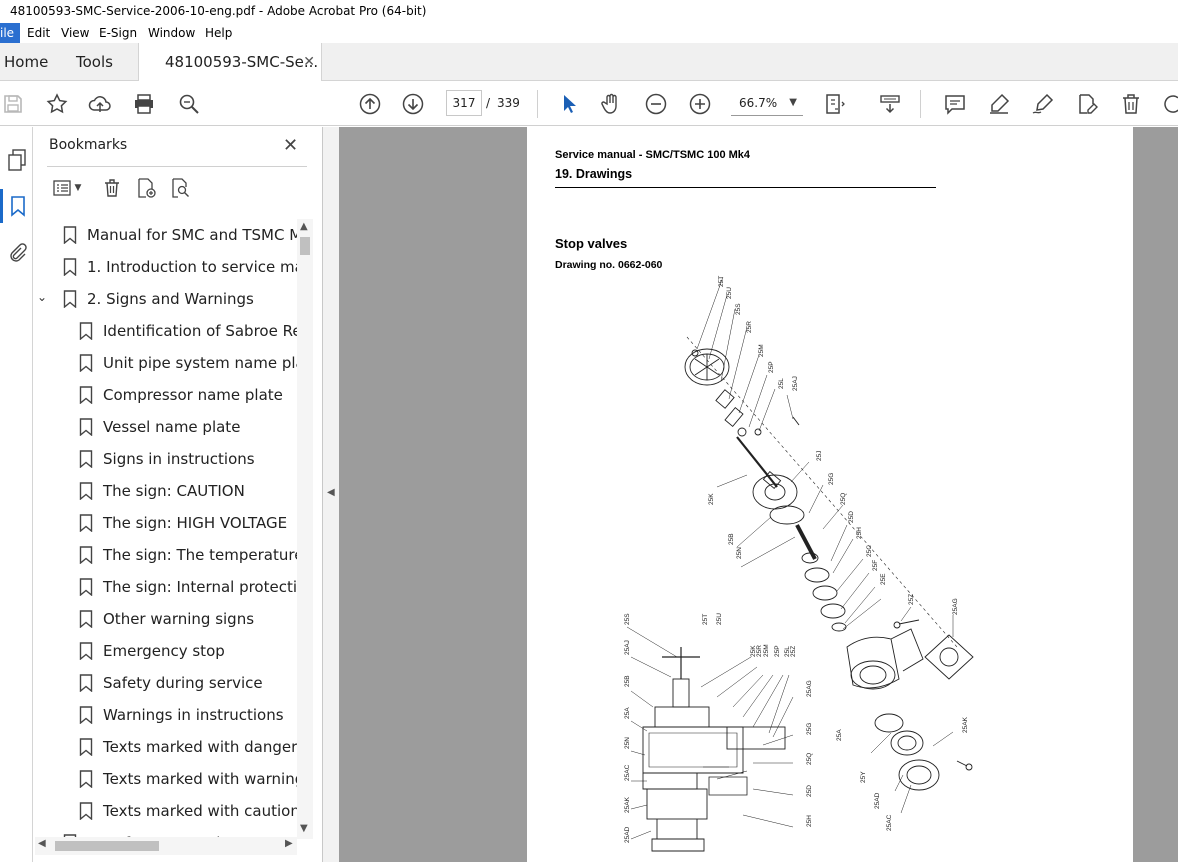 Image resolution: width=1178 pixels, height=862 pixels. What do you see at coordinates (94, 62) in the screenshot?
I see `tab-tools: Tools` at bounding box center [94, 62].